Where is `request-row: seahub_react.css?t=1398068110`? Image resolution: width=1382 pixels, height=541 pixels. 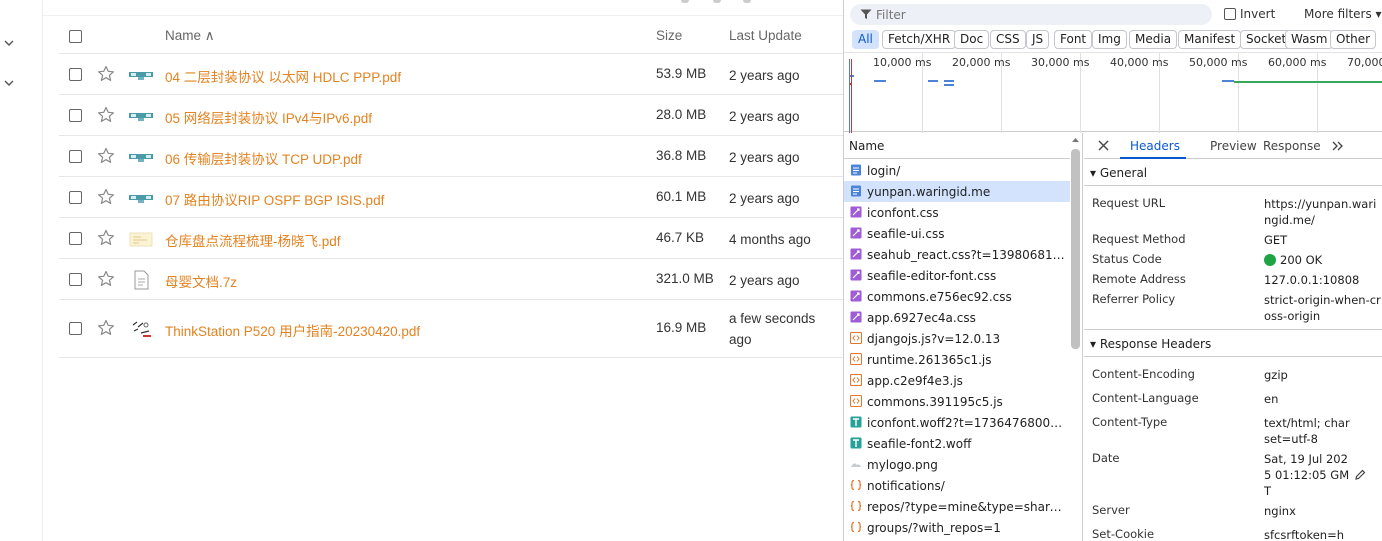 request-row: seahub_react.css?t=1398068110 is located at coordinates (957, 254).